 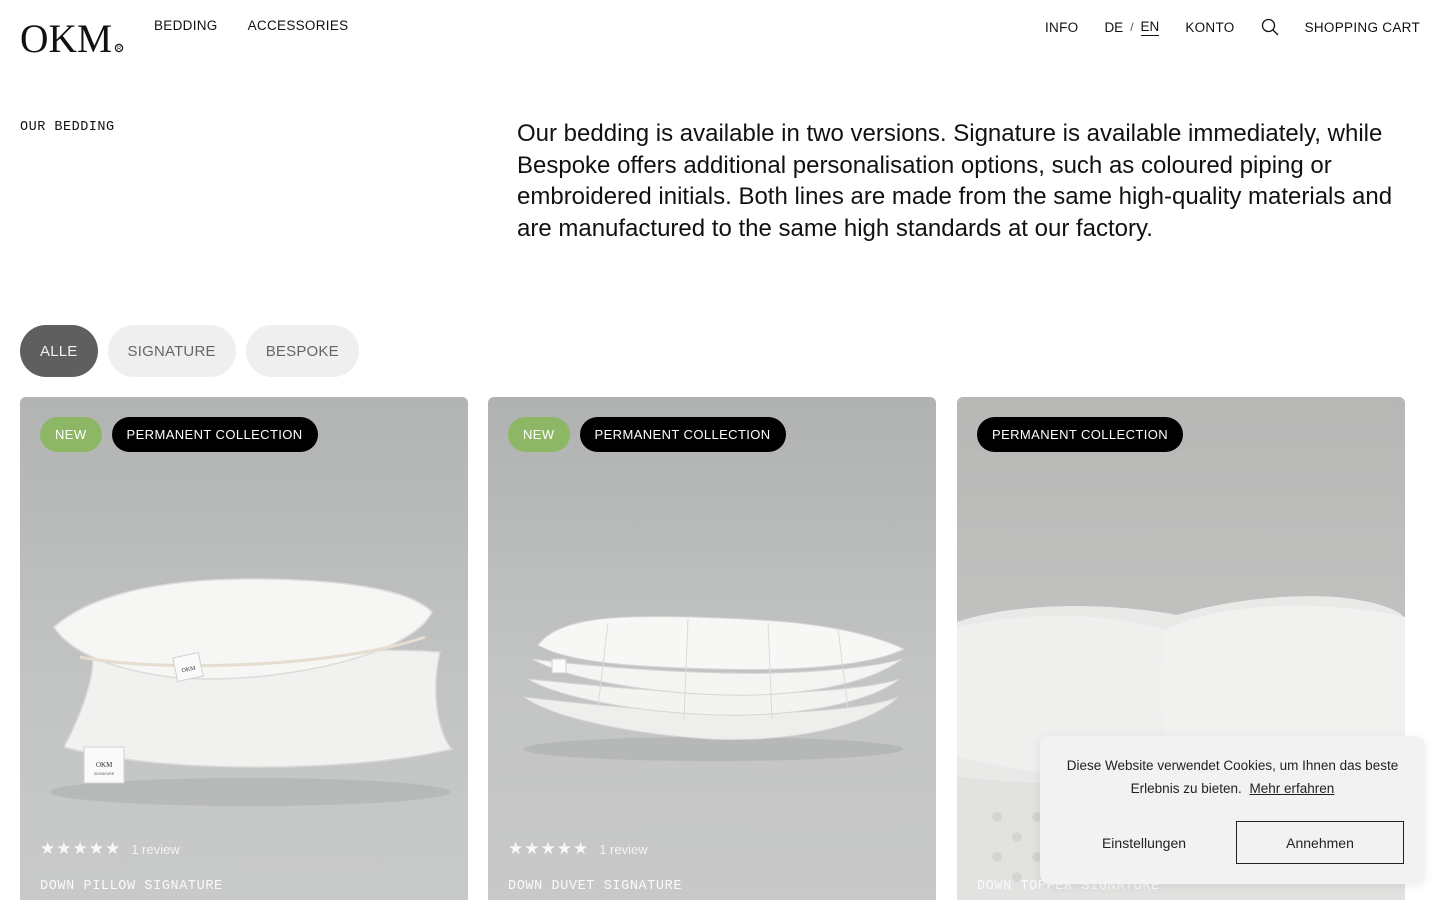 What do you see at coordinates (252, 692) in the screenshot?
I see `pillow-image: OKM OKM SIGNATURE` at bounding box center [252, 692].